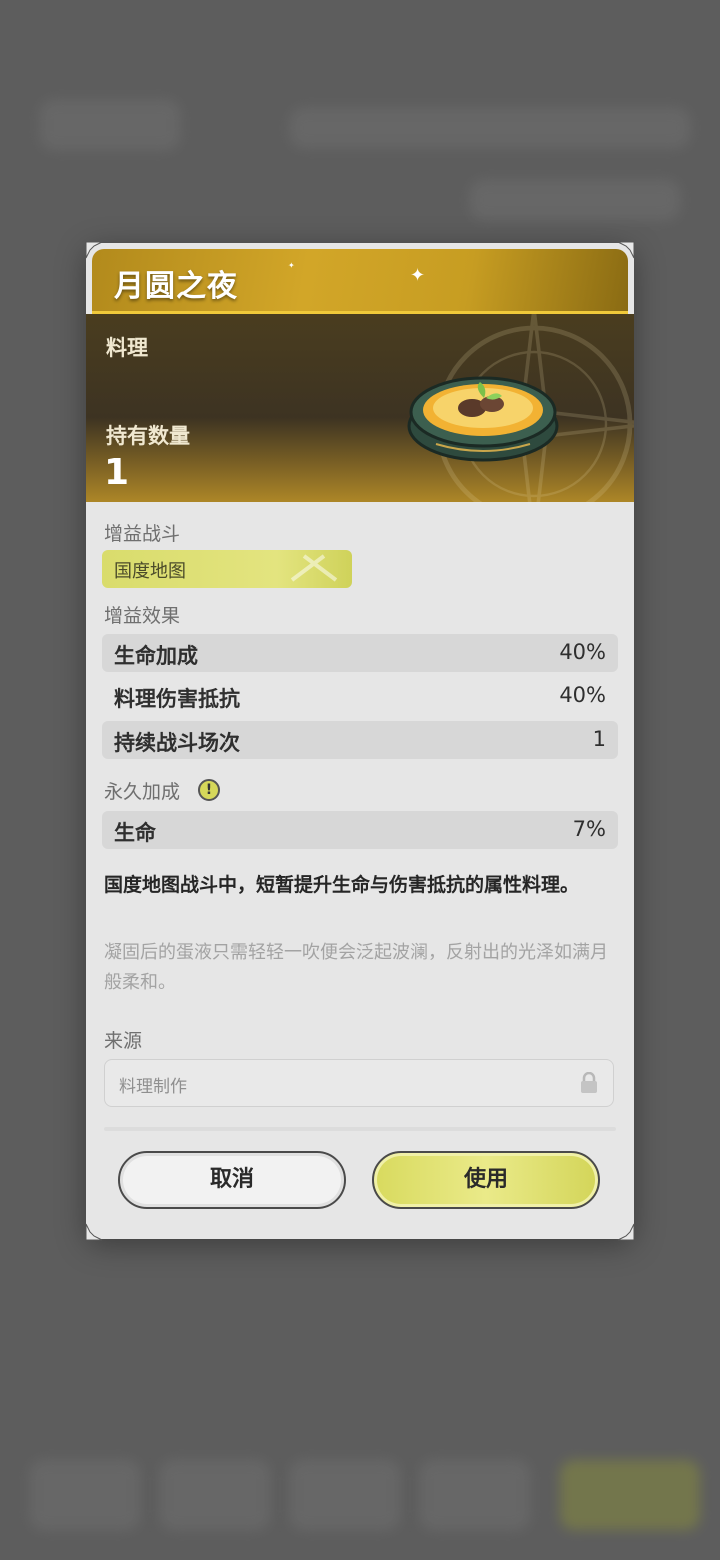  Describe the element at coordinates (156, 656) in the screenshot. I see `stat-name: 生命加成` at that location.